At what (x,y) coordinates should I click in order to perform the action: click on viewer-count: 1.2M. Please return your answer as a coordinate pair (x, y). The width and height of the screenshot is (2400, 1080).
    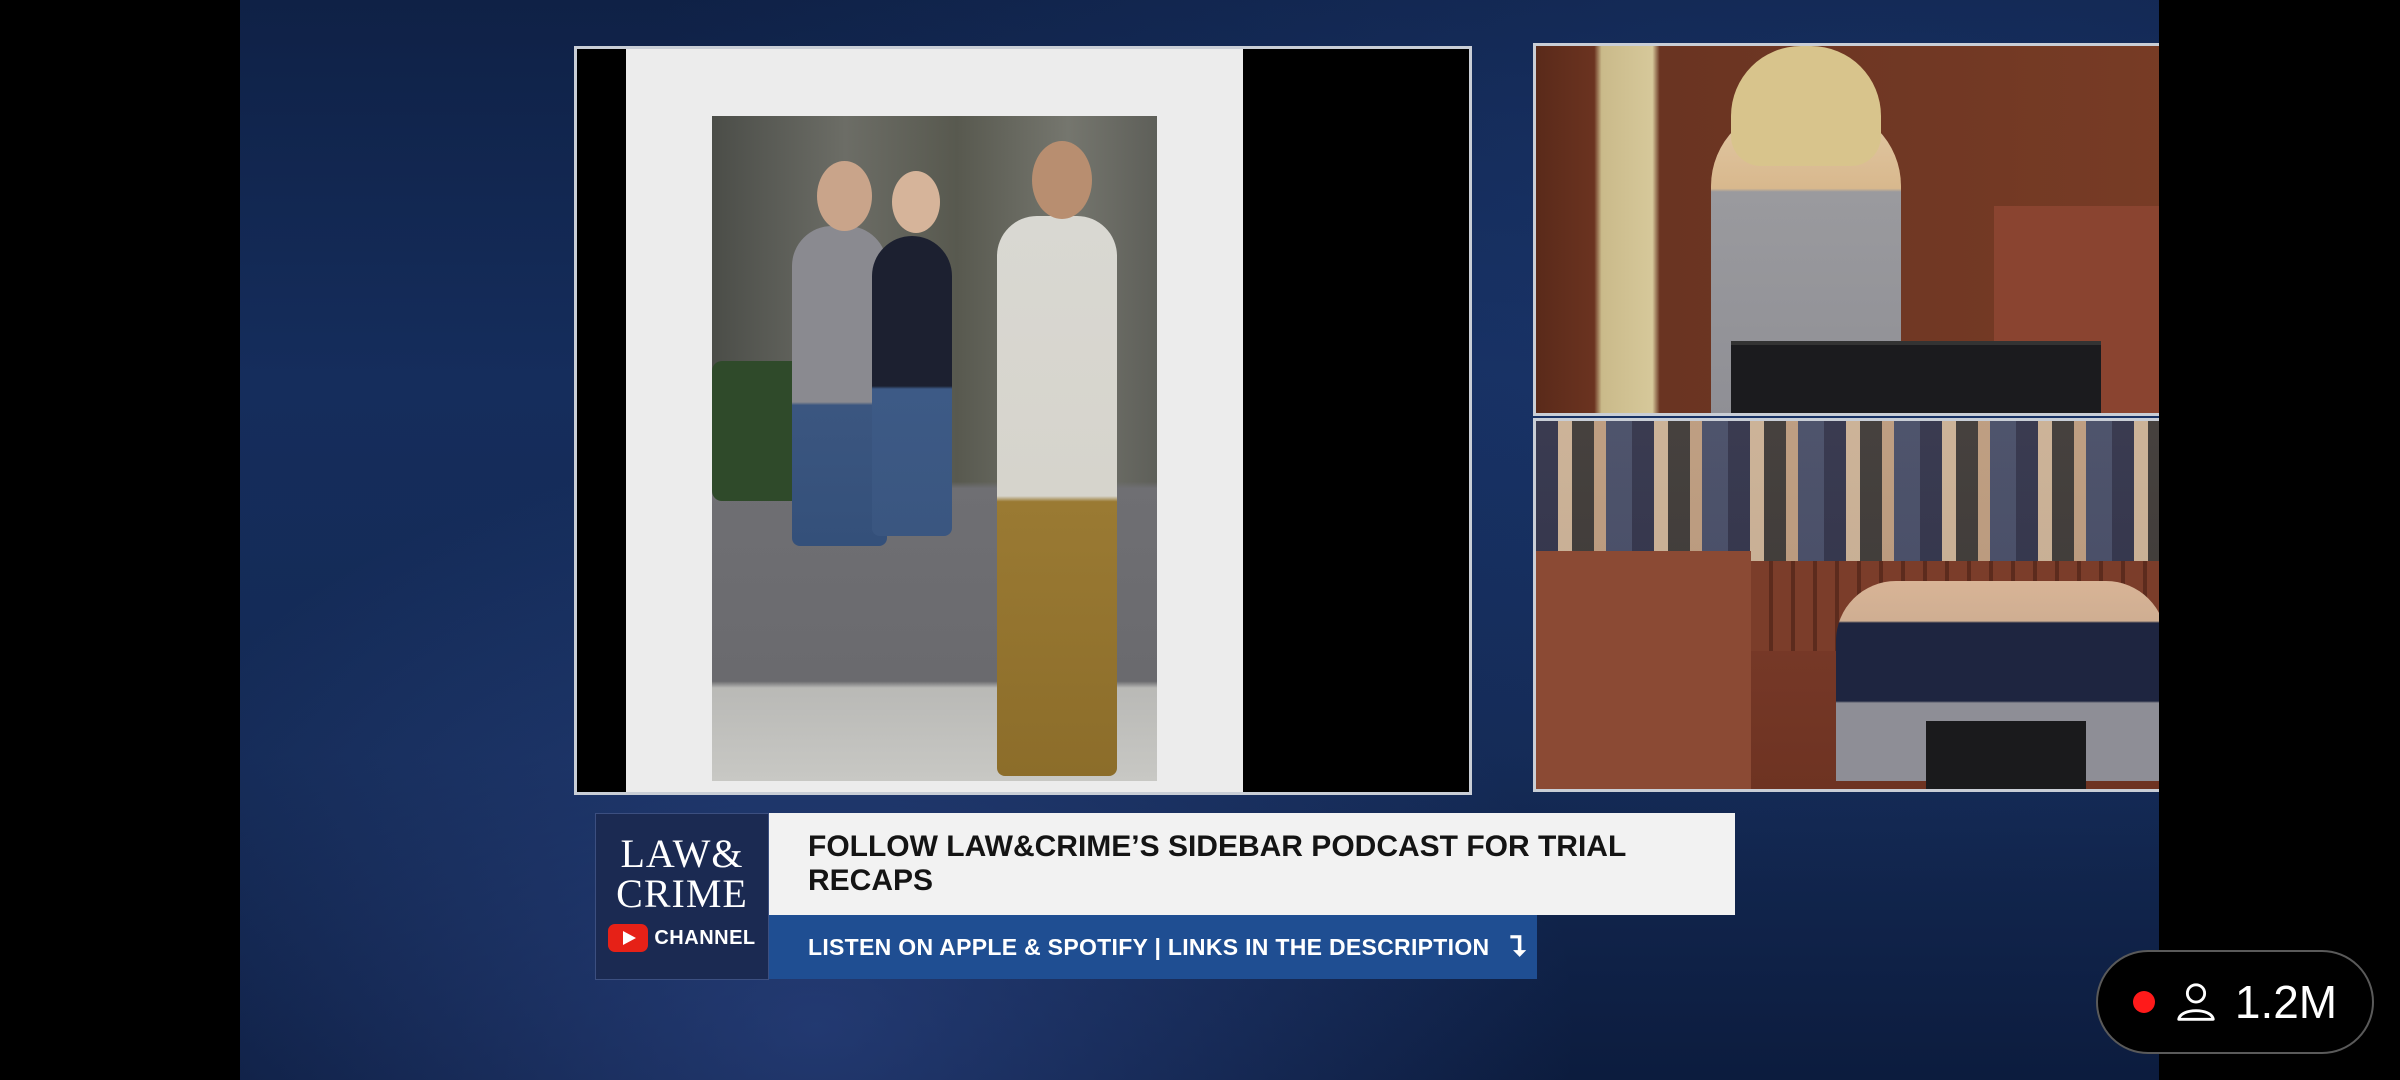
    Looking at the image, I should click on (2286, 1002).